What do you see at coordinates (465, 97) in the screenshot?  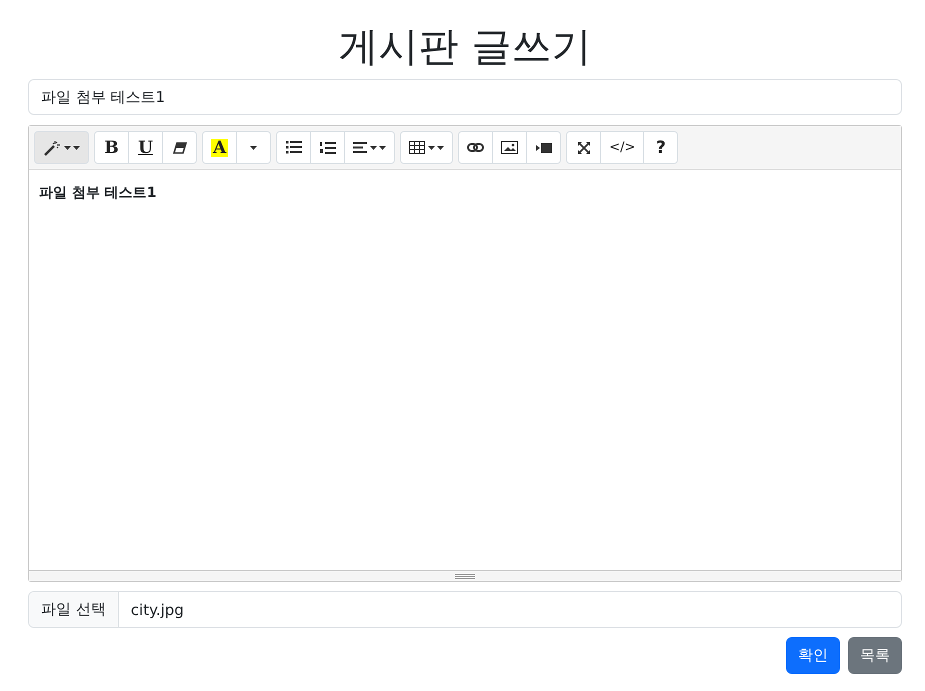 I see `title-field: 파일 첨부 테스트1` at bounding box center [465, 97].